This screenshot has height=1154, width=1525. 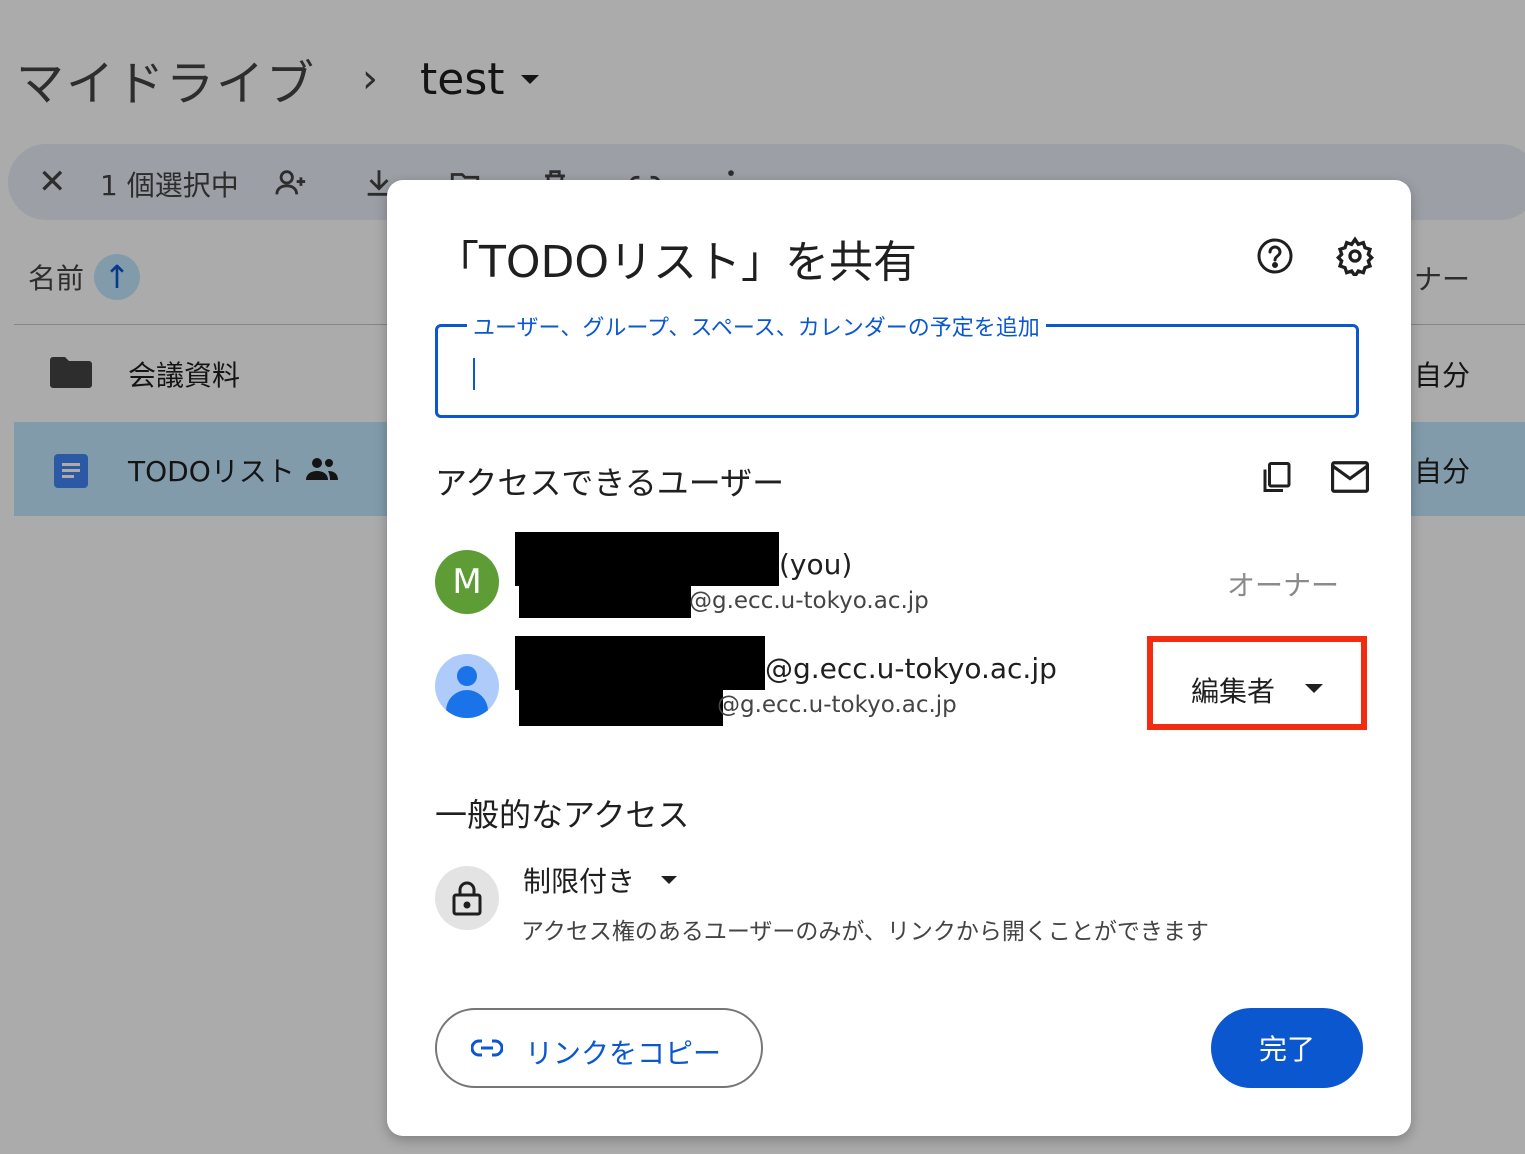 What do you see at coordinates (1287, 1048) in the screenshot?
I see `done-button: 完了` at bounding box center [1287, 1048].